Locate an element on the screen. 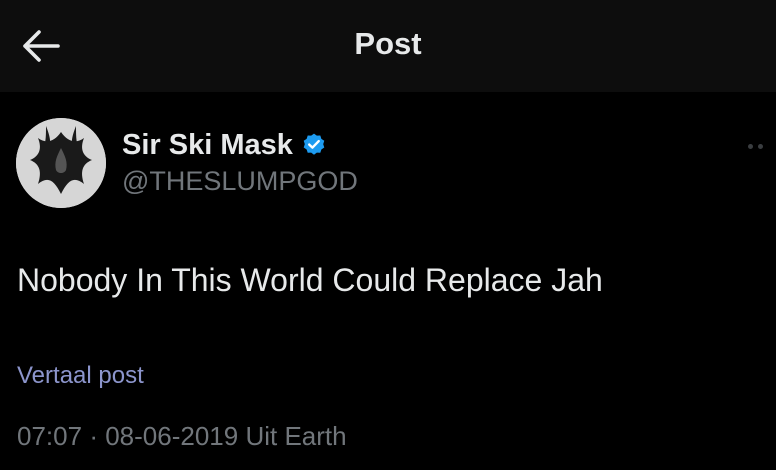 The image size is (776, 470). author-display-name: Sir Ski Mask is located at coordinates (207, 145).